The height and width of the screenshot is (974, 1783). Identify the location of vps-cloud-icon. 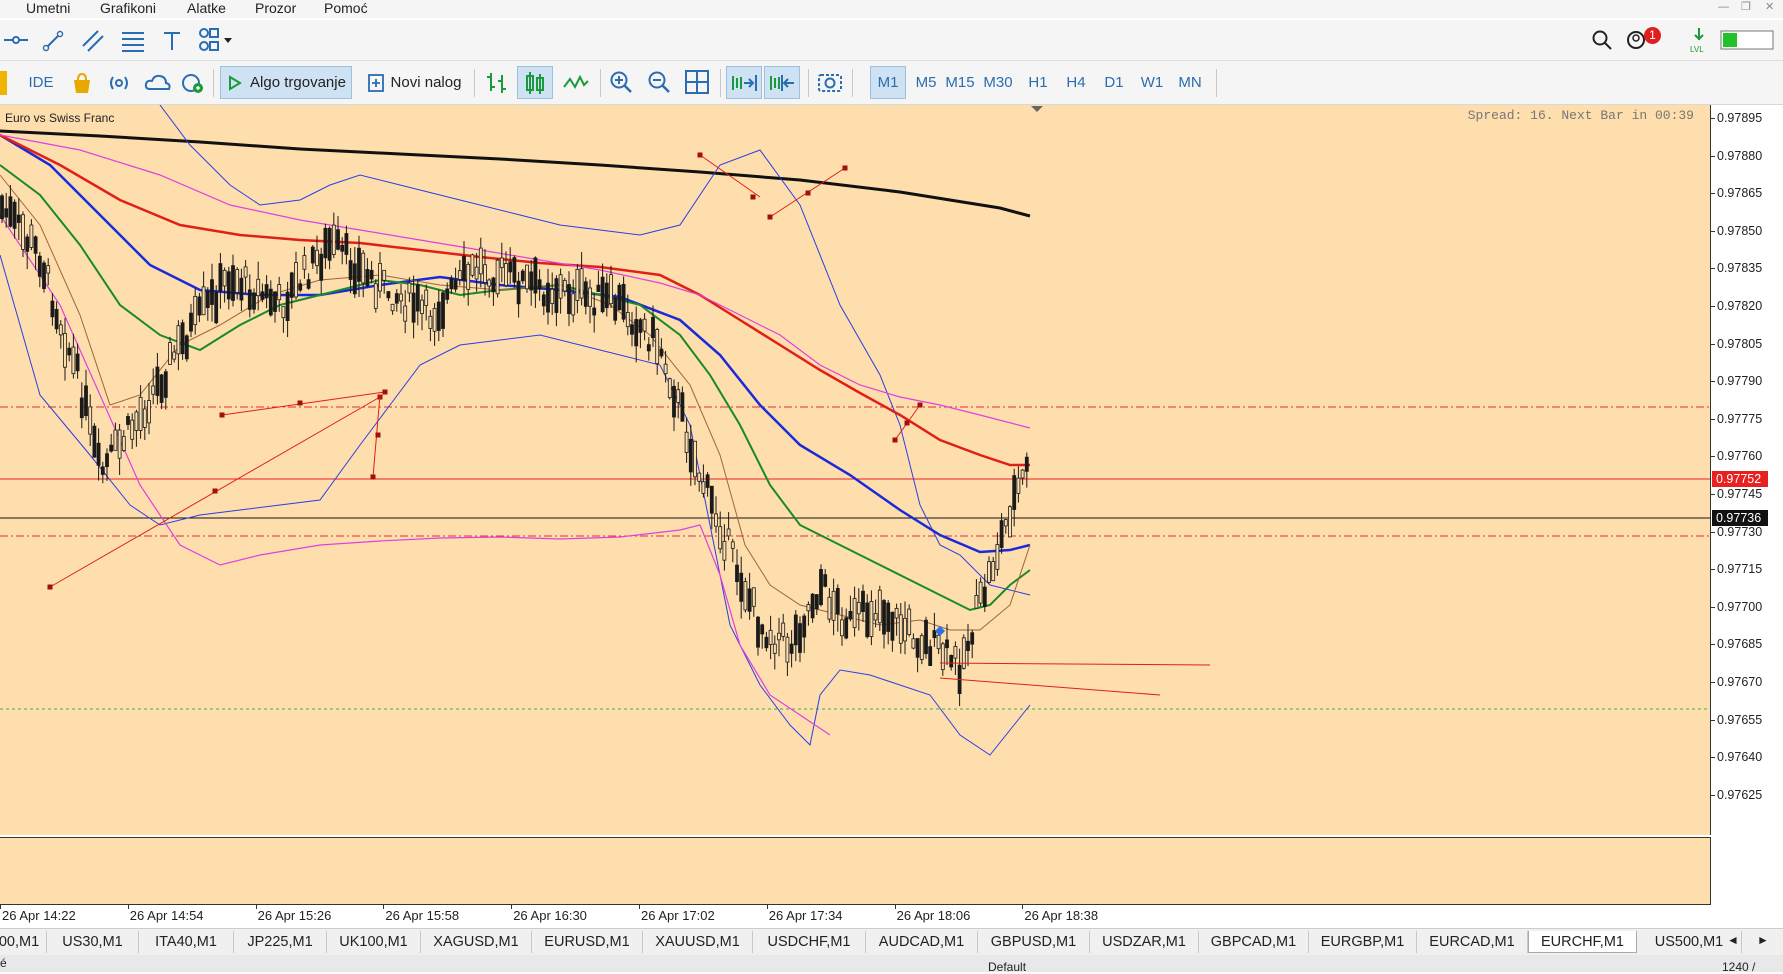
(158, 83).